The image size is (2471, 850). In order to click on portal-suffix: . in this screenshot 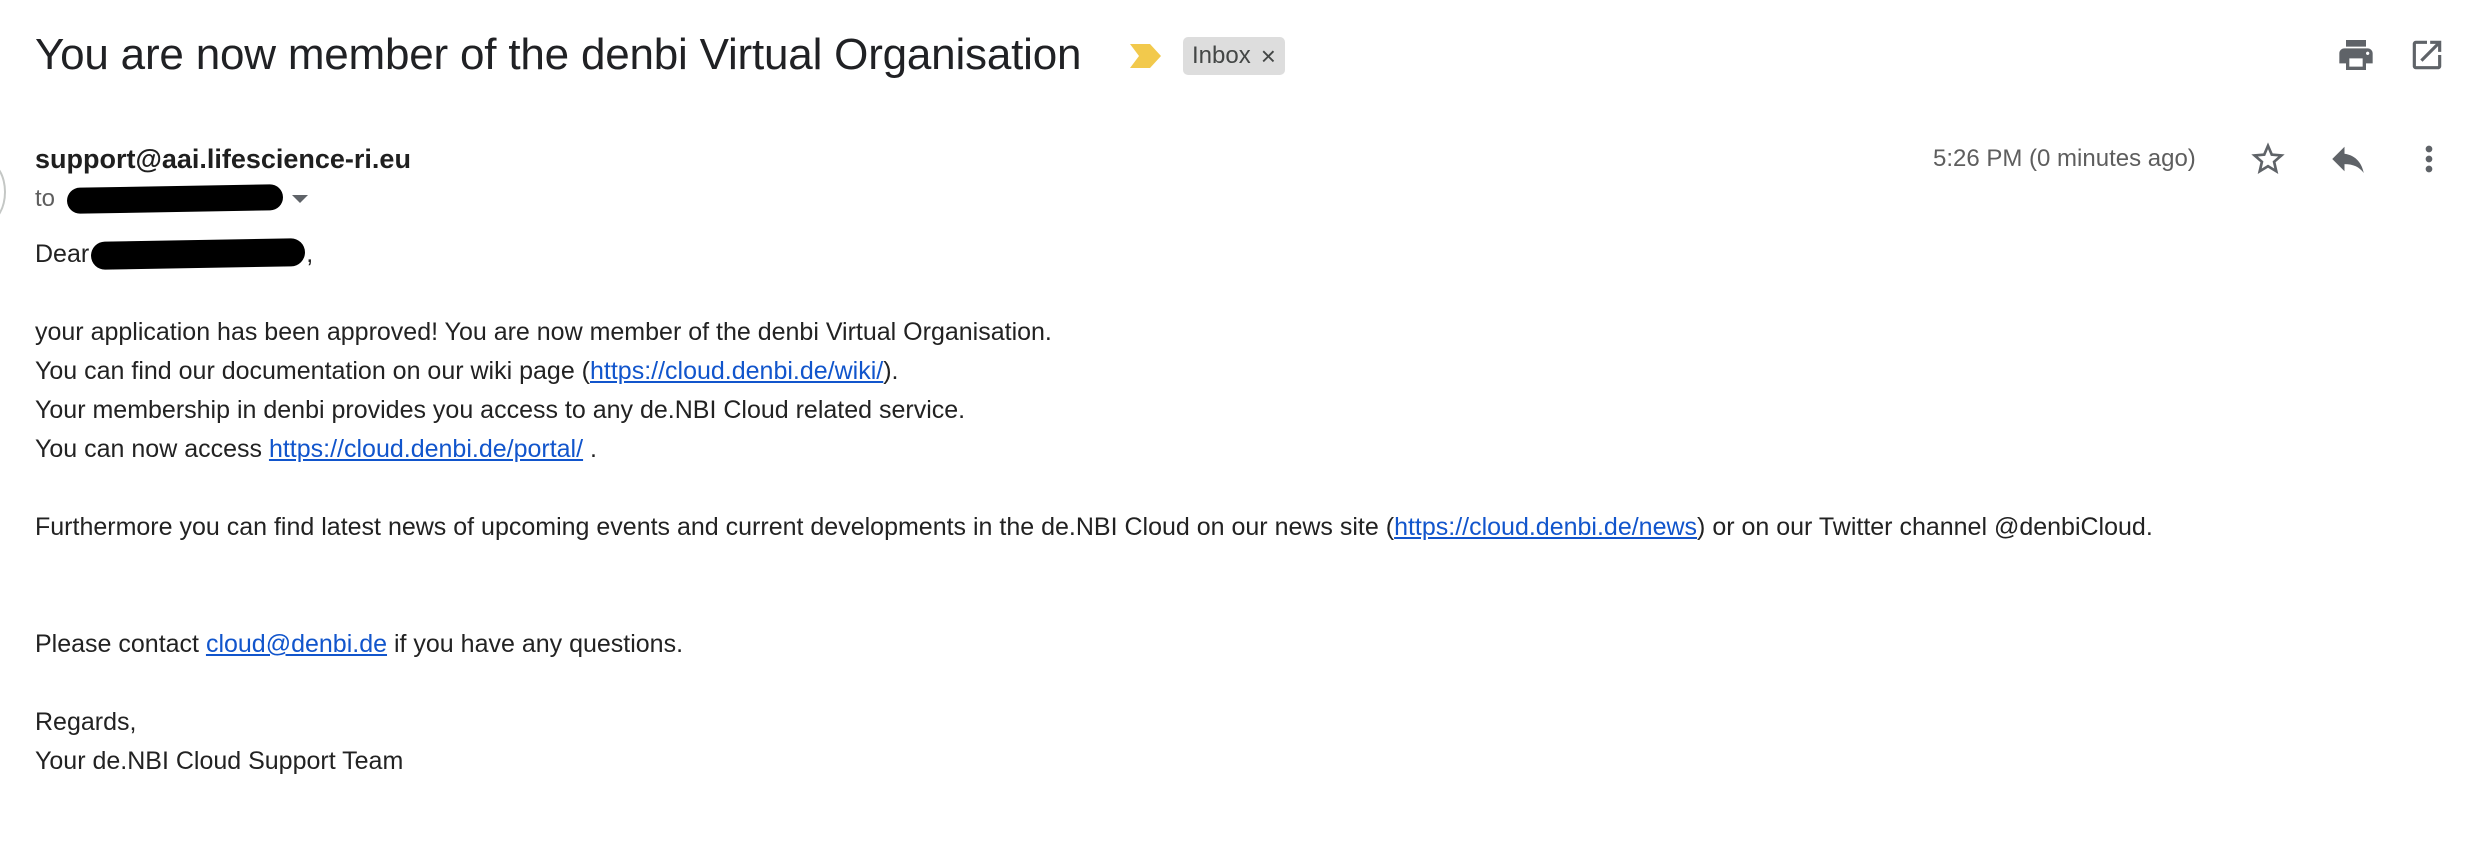, I will do `click(590, 449)`.